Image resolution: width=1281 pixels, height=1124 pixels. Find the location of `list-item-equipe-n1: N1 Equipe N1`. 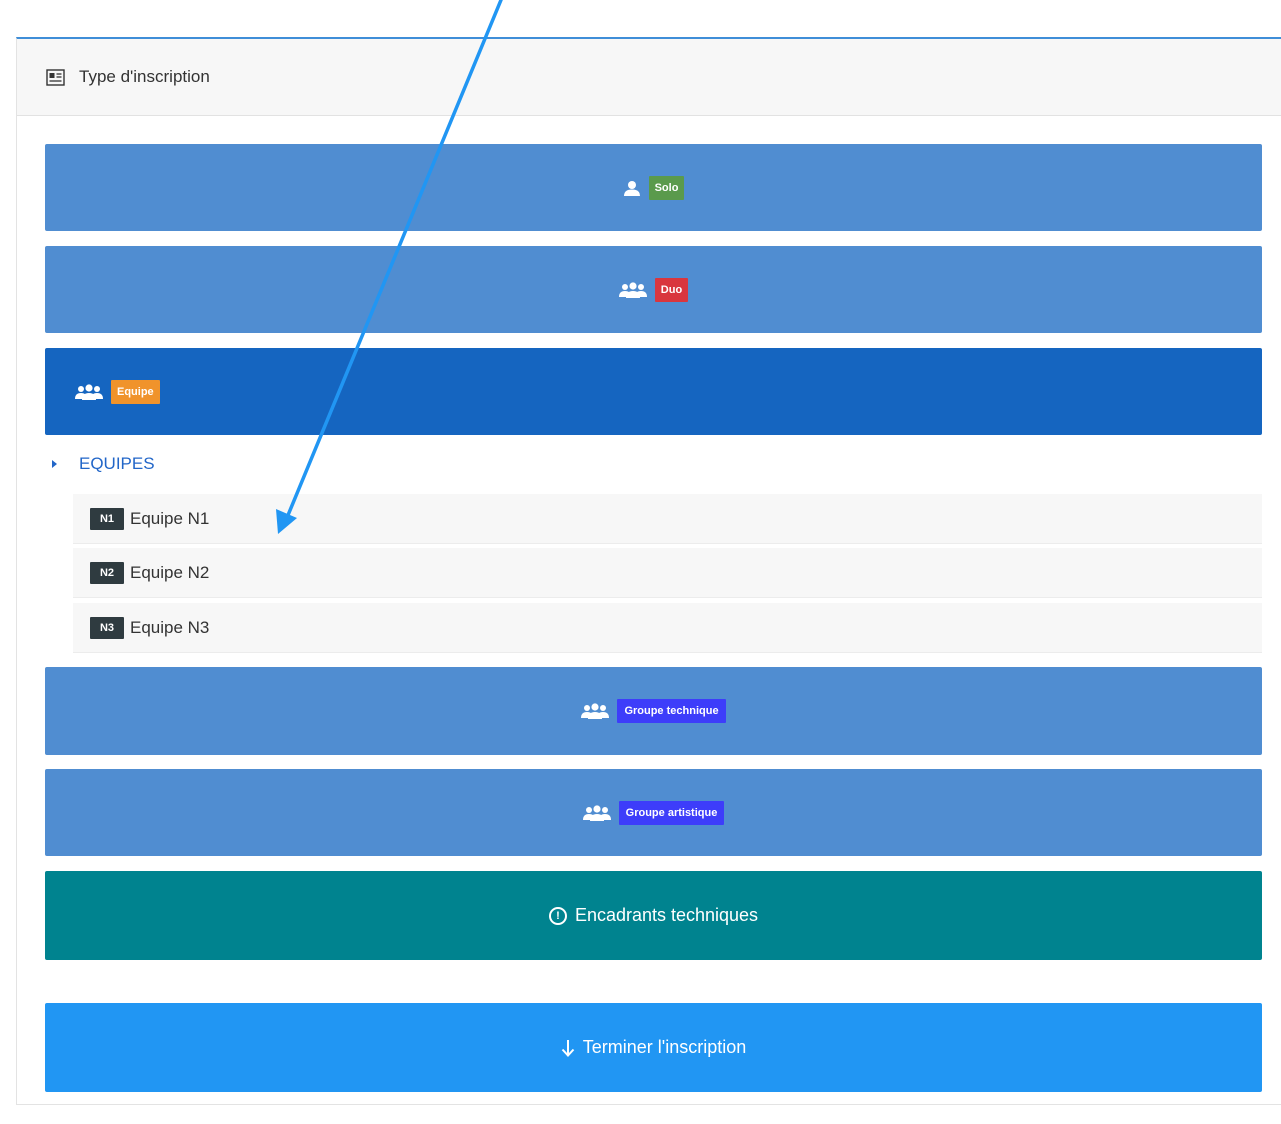

list-item-equipe-n1: N1 Equipe N1 is located at coordinates (667, 519).